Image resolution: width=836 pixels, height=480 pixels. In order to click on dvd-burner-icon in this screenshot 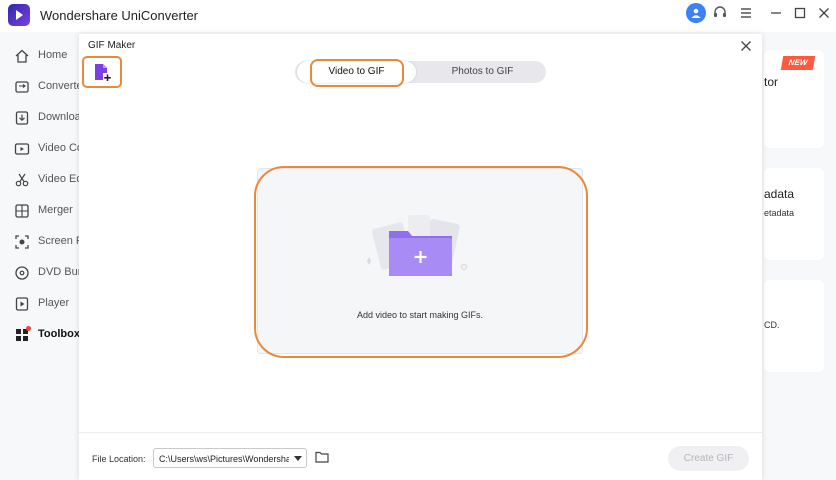, I will do `click(22, 273)`.